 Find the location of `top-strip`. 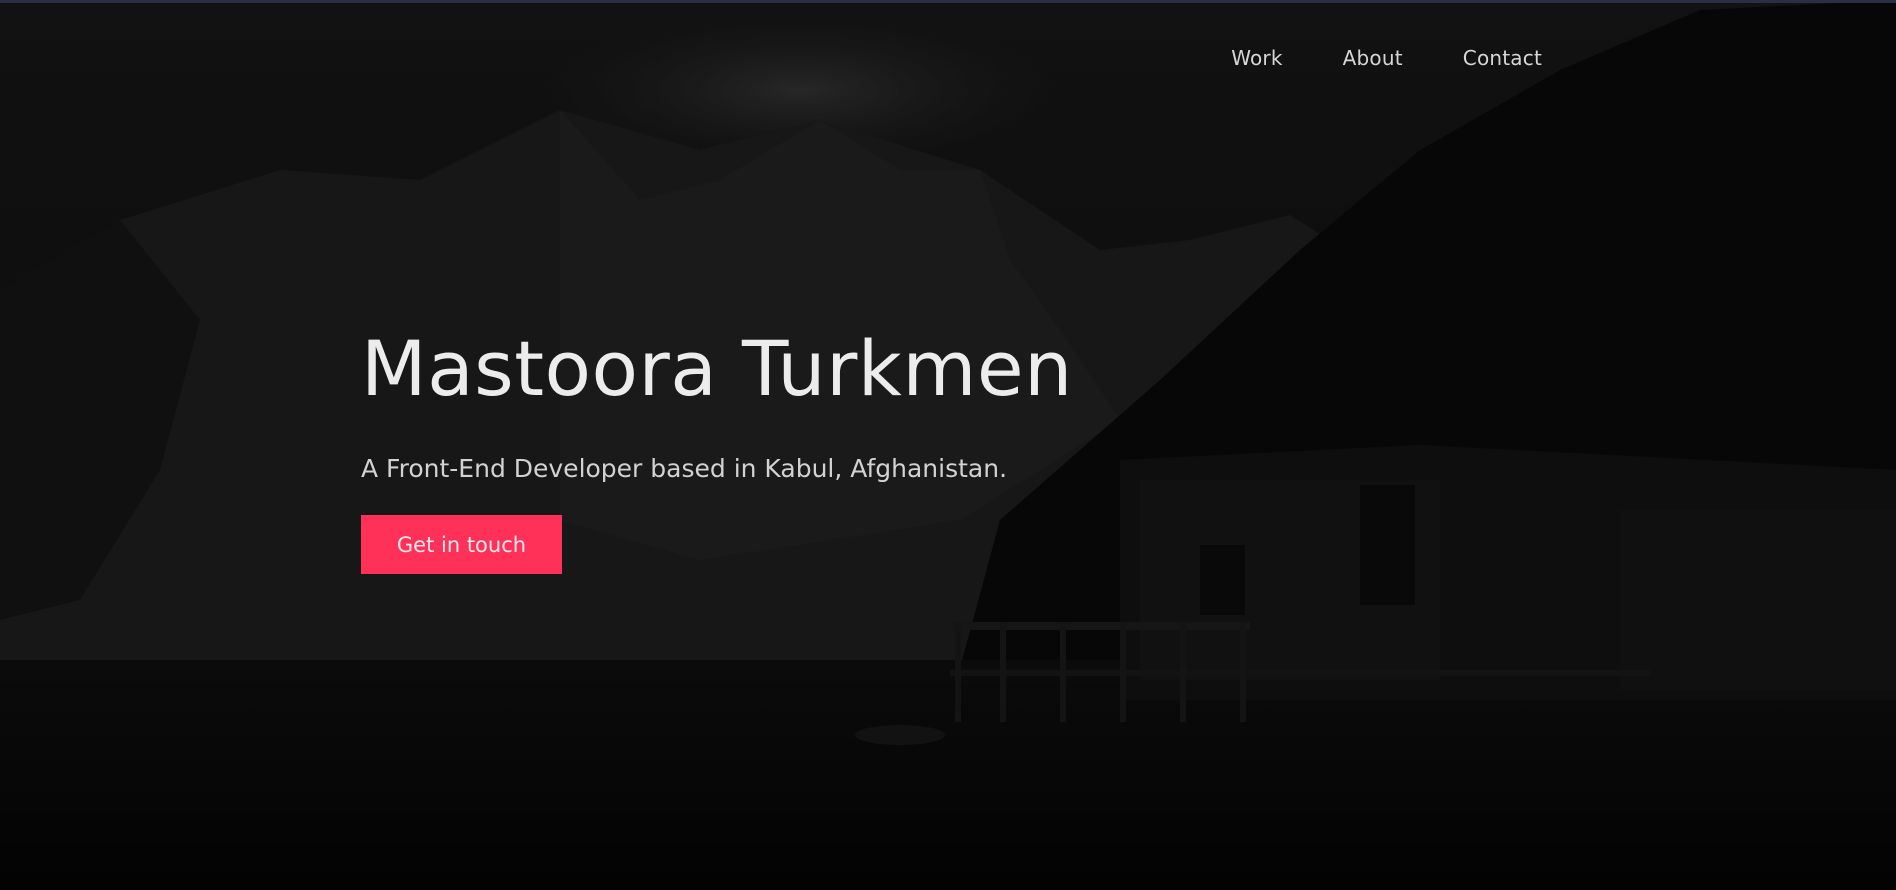

top-strip is located at coordinates (948, 1).